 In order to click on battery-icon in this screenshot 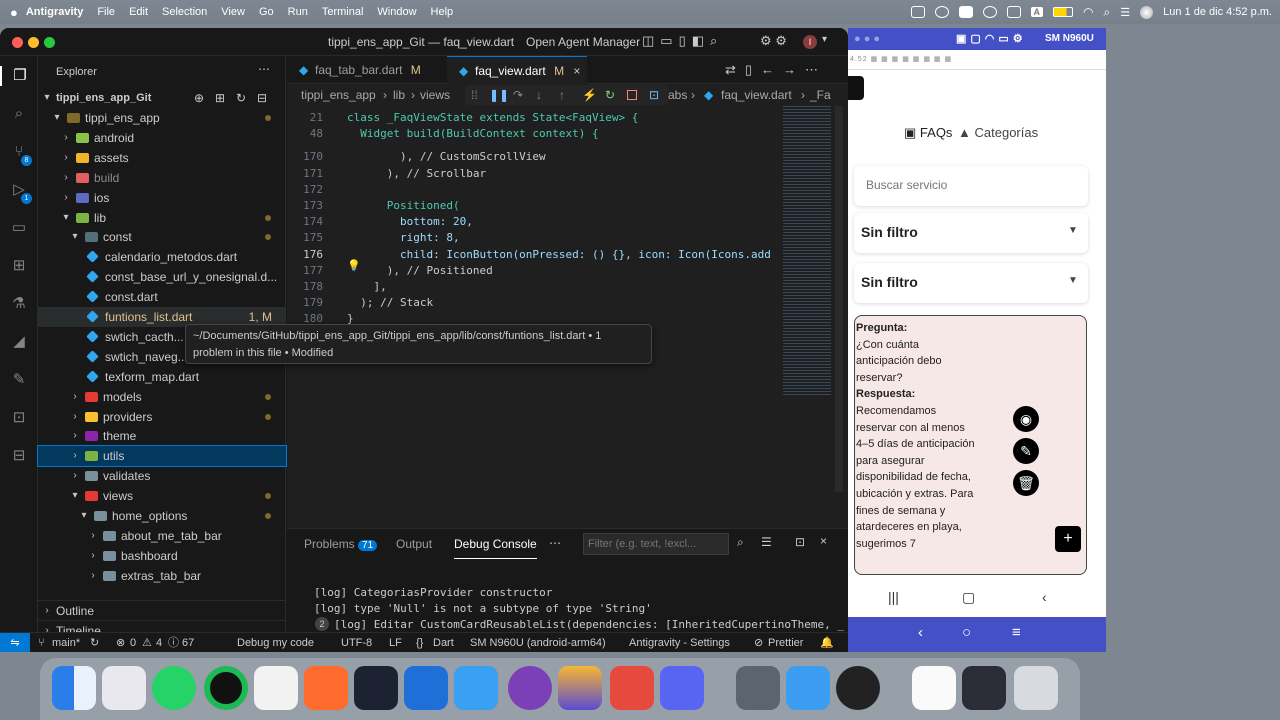, I will do `click(1063, 12)`.